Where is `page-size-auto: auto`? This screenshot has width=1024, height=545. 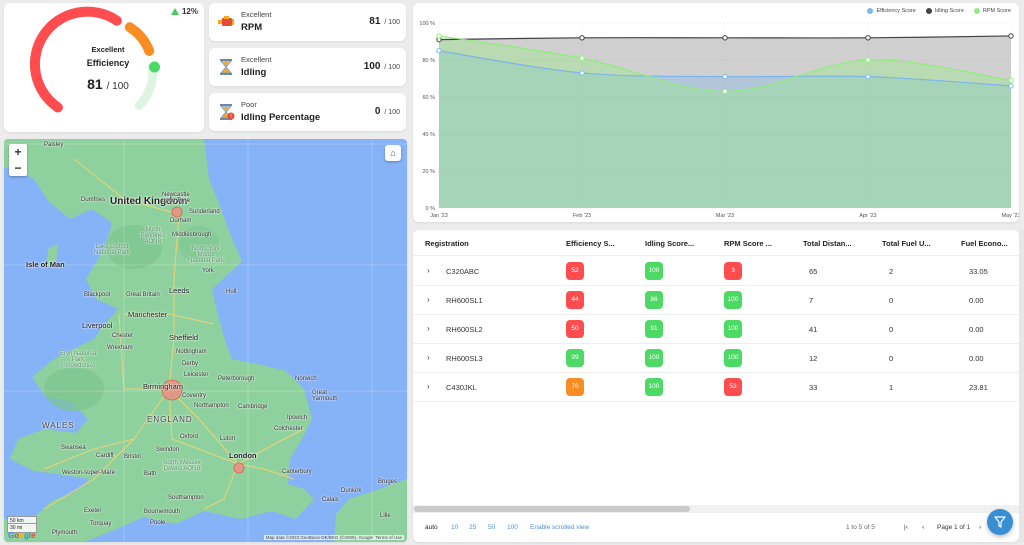
page-size-auto: auto is located at coordinates (431, 527).